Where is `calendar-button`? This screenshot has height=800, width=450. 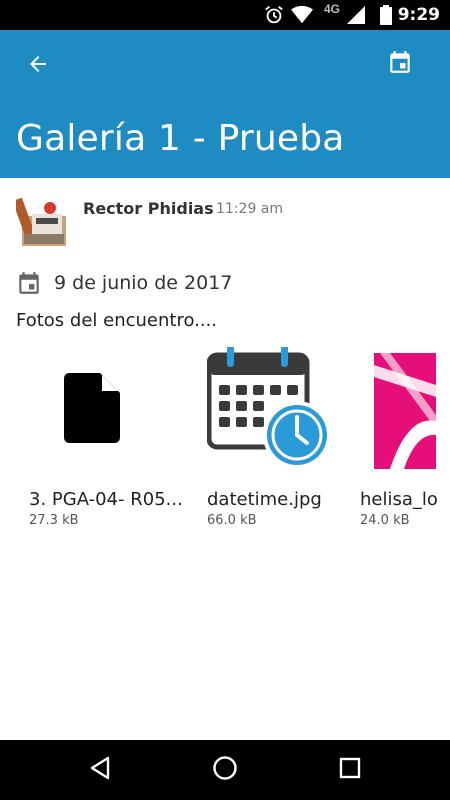
calendar-button is located at coordinates (400, 64).